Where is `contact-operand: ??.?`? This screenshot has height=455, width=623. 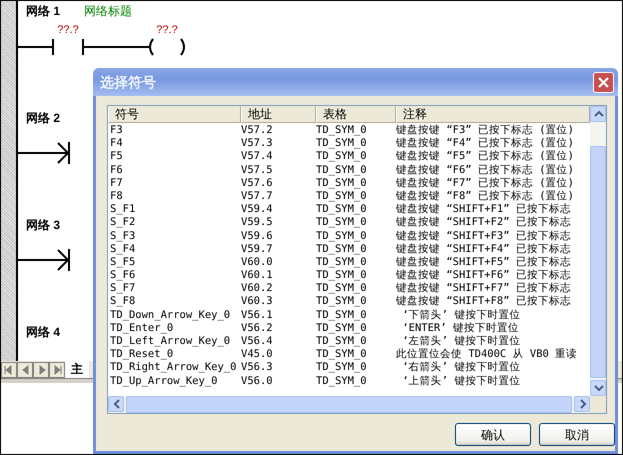
contact-operand: ??.? is located at coordinates (68, 30).